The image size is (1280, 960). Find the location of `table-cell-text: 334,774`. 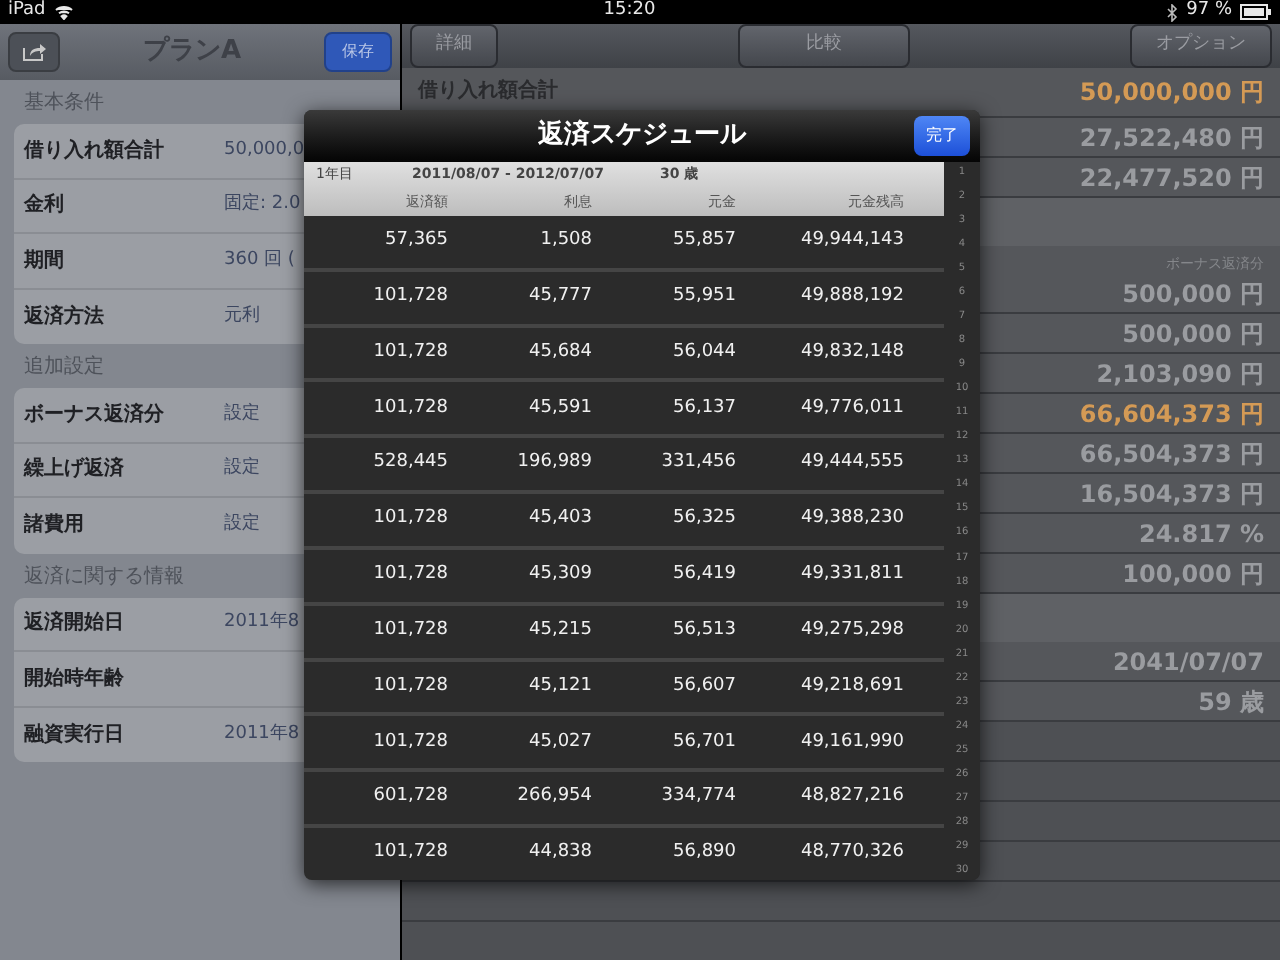

table-cell-text: 334,774 is located at coordinates (698, 797).